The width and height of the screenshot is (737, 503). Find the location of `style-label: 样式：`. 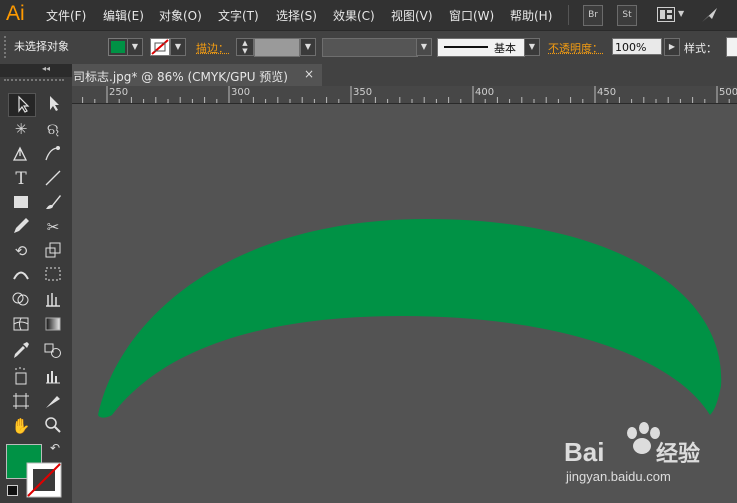

style-label: 样式： is located at coordinates (700, 48).